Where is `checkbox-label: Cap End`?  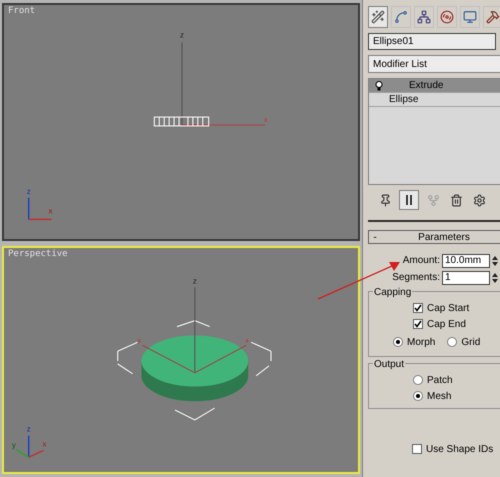 checkbox-label: Cap End is located at coordinates (446, 325).